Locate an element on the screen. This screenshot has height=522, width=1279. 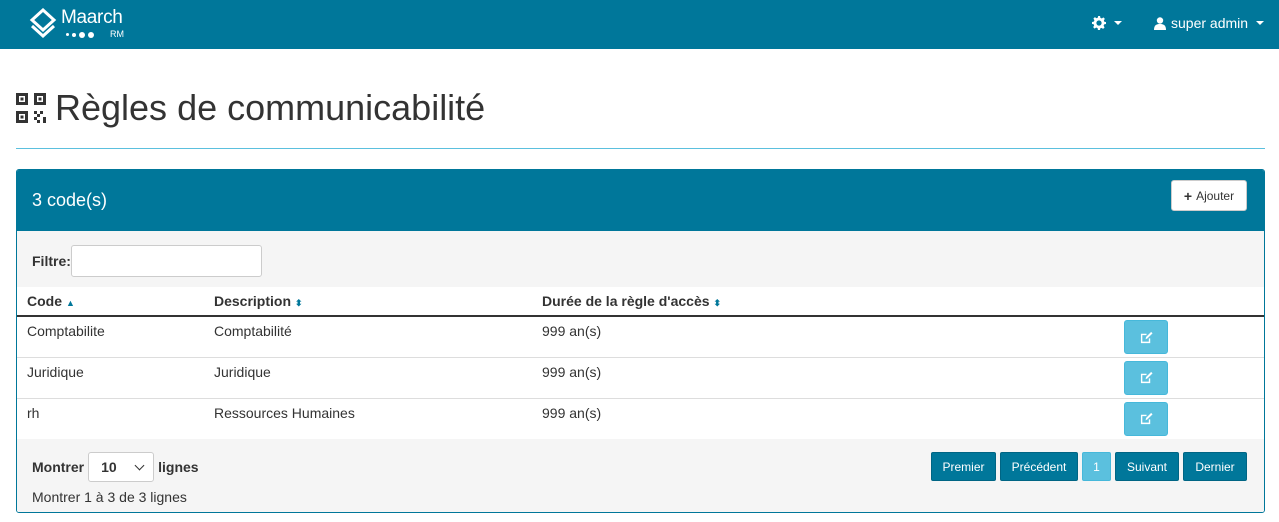
chevron-down-icon is located at coordinates (139, 465).